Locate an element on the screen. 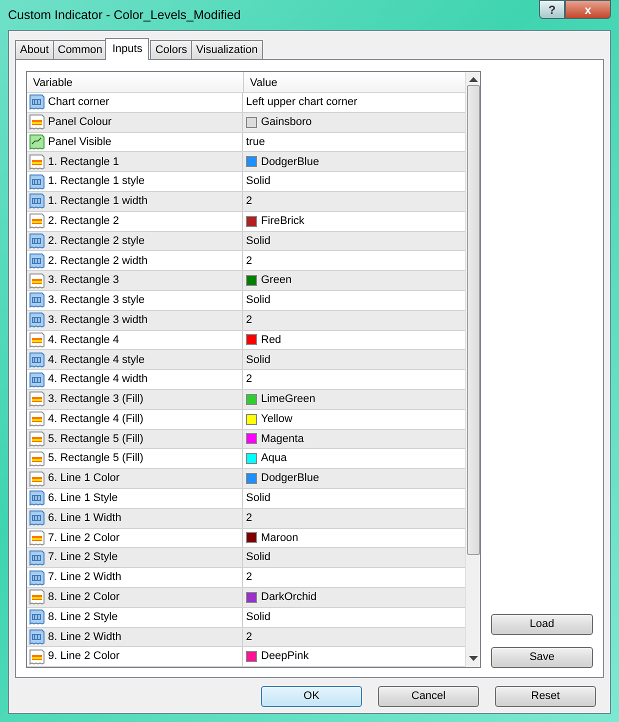 The height and width of the screenshot is (722, 619). tab: Inputs is located at coordinates (127, 49).